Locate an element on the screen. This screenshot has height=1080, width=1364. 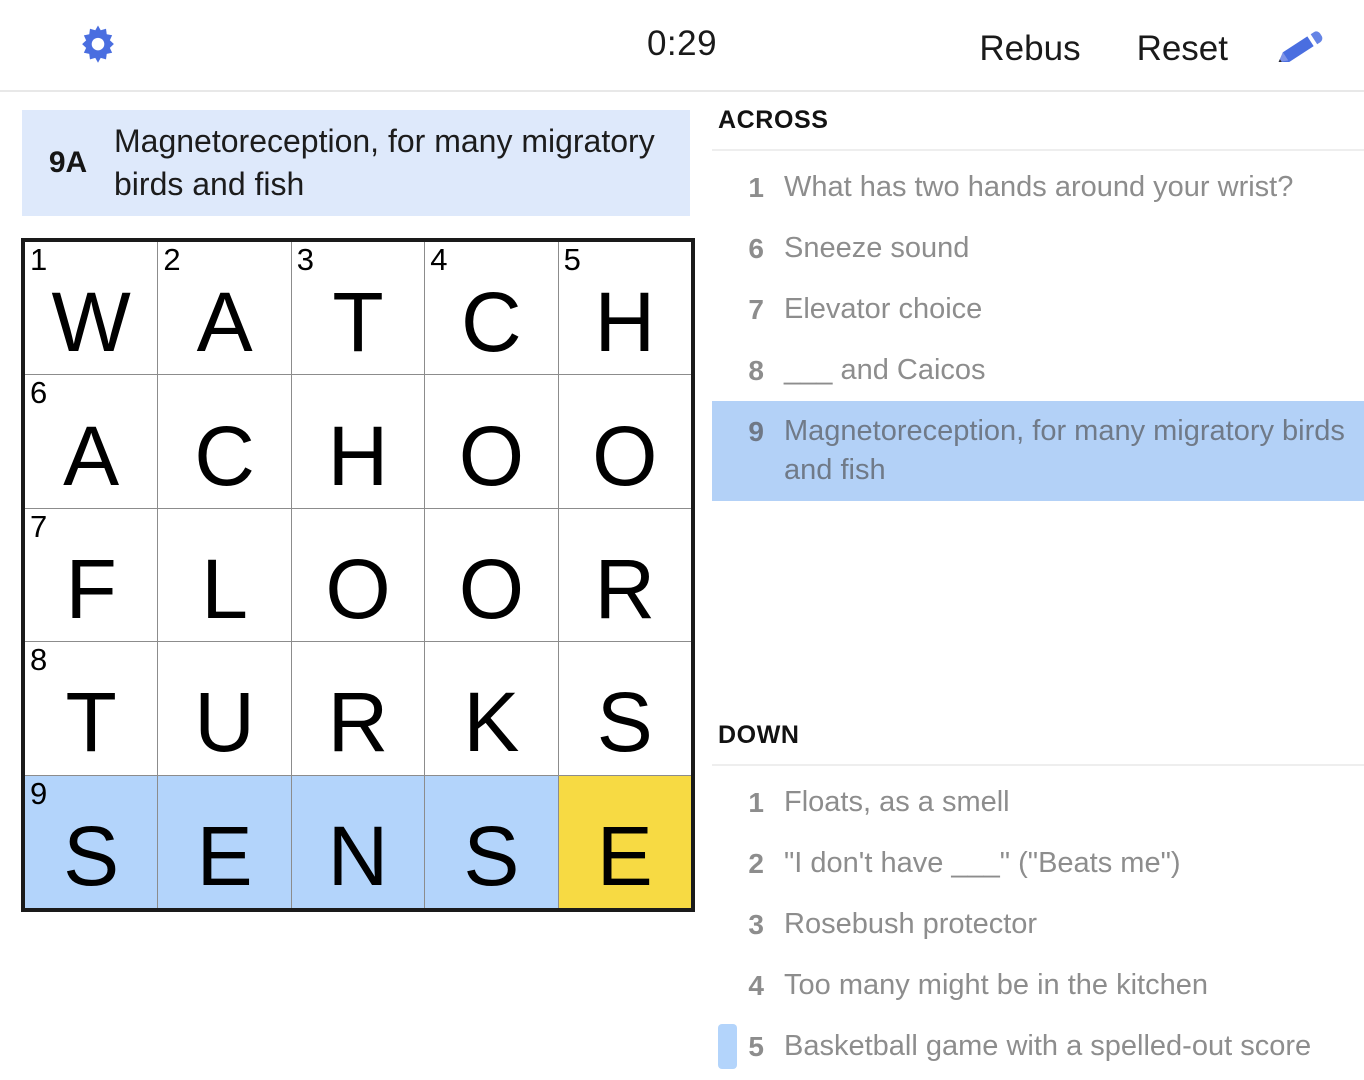
toolbar-actions: Rebus Reset is located at coordinates (1139, 49).